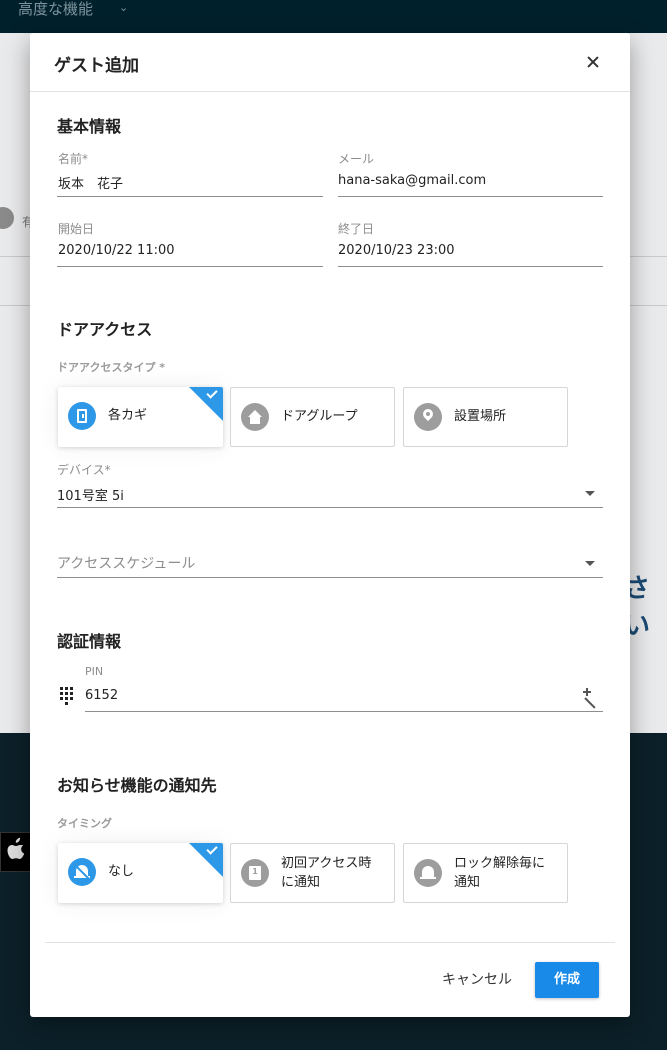 This screenshot has height=1050, width=667. I want to click on card-label-line: に通知, so click(301, 882).